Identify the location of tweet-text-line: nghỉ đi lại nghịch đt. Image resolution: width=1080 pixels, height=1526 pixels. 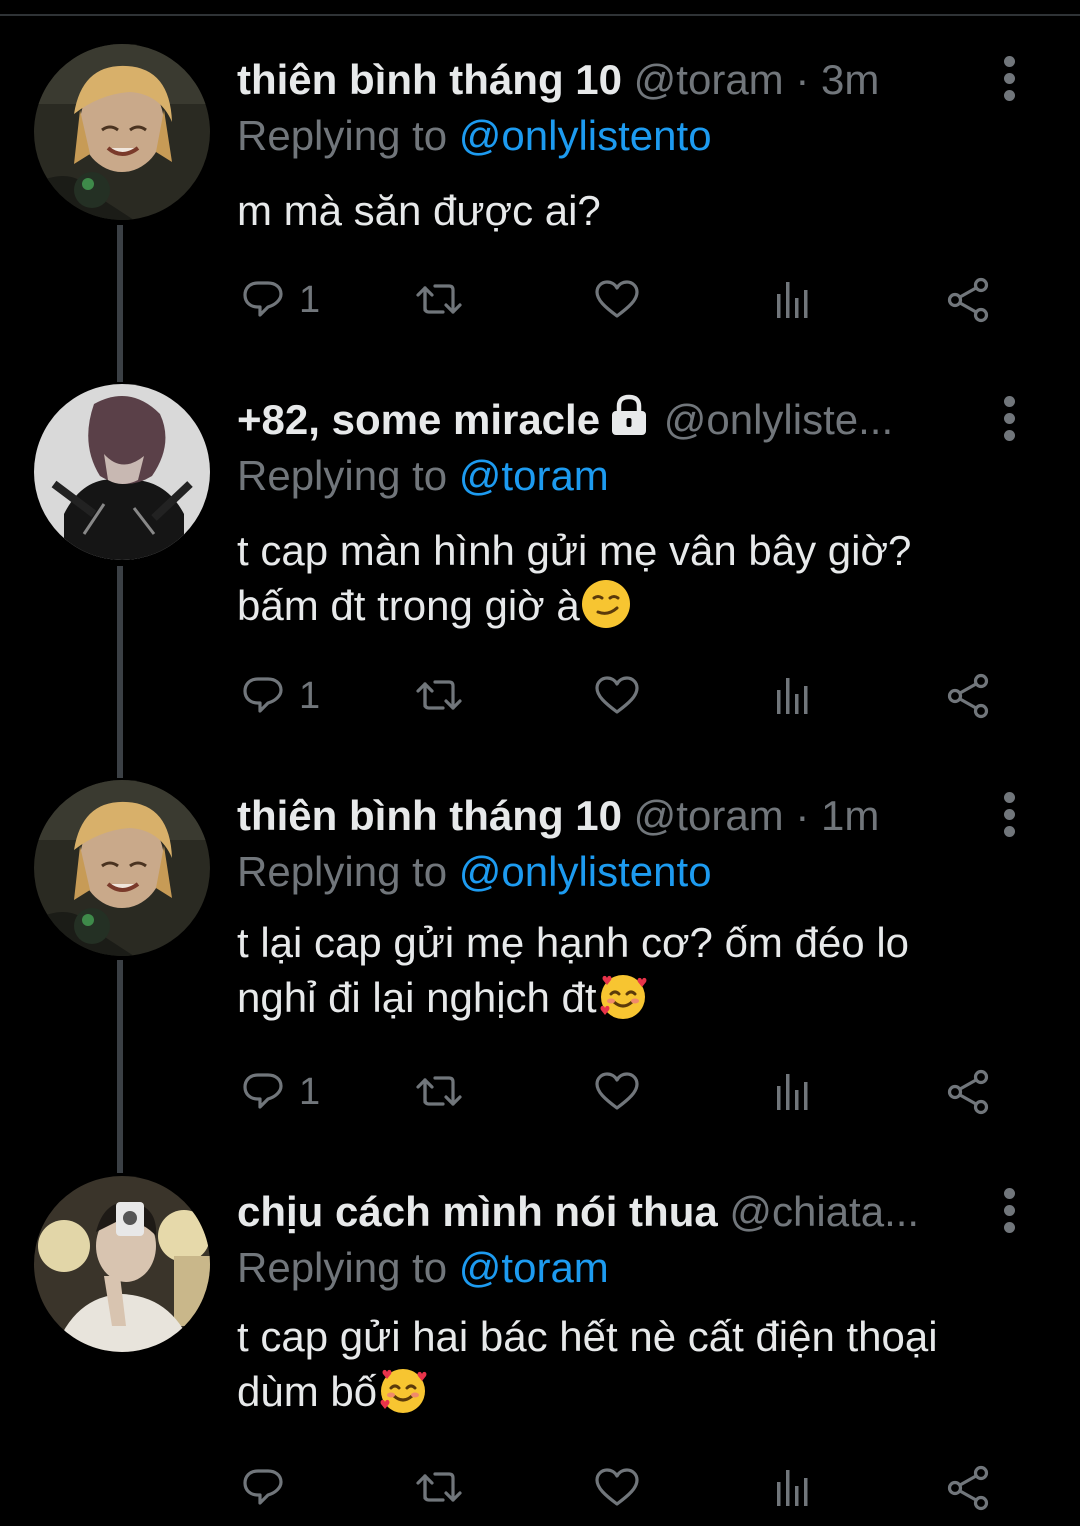
(417, 997).